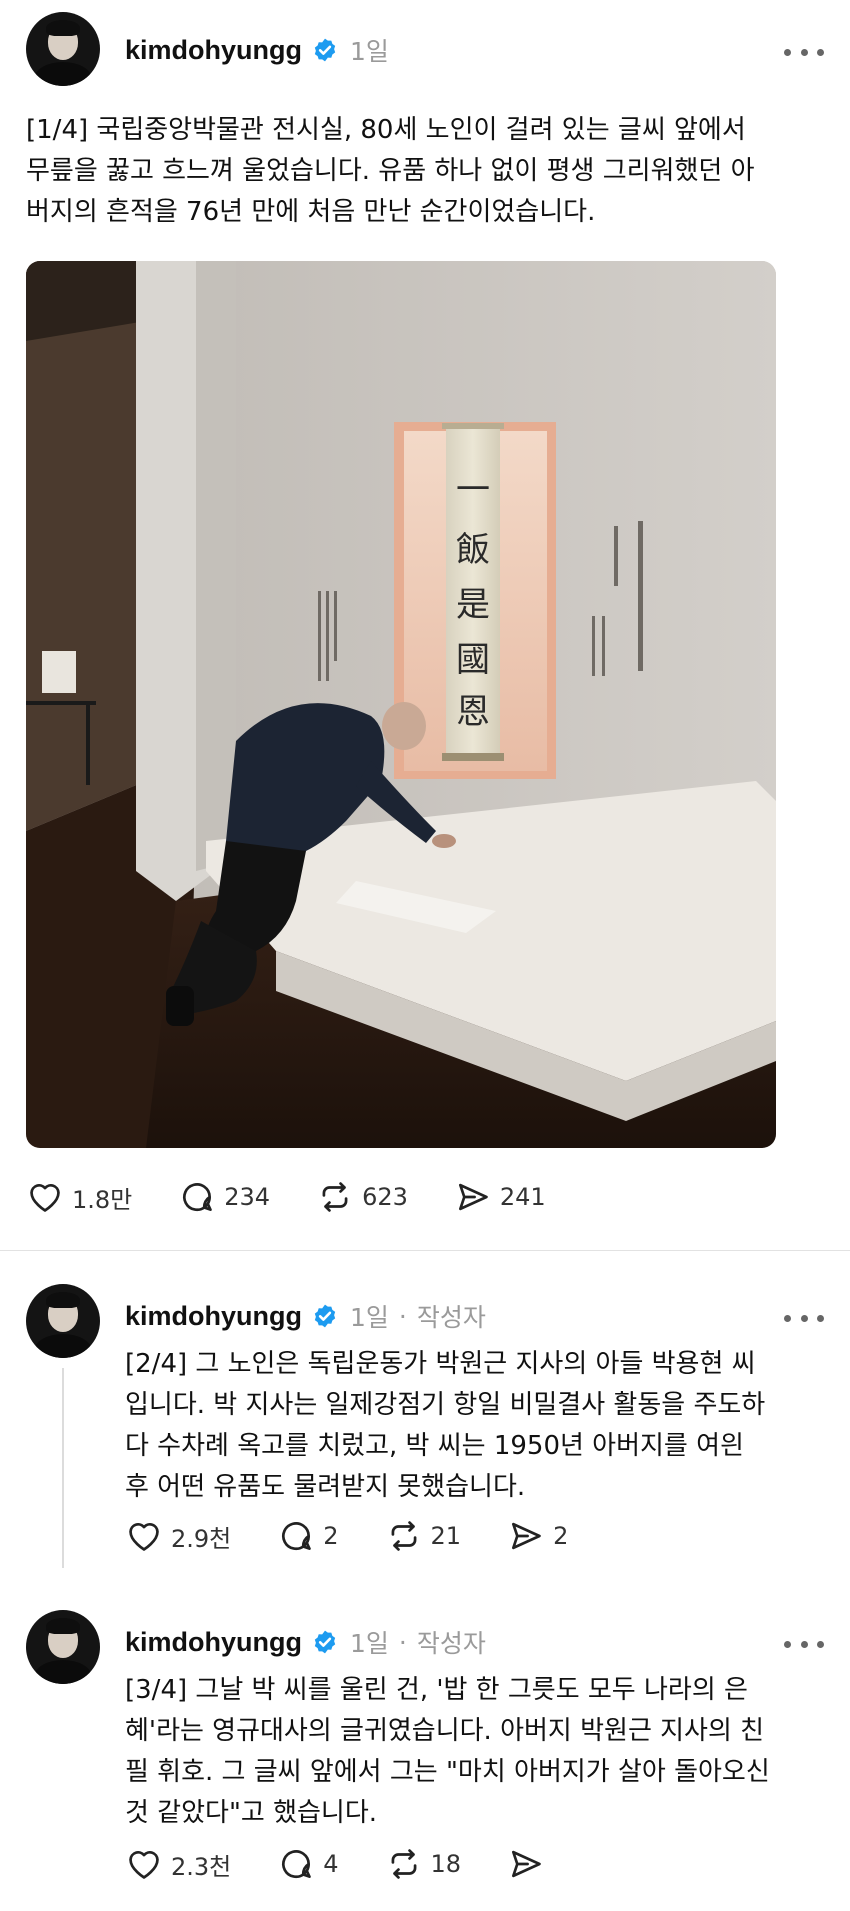 The image size is (850, 1911). Describe the element at coordinates (63, 1468) in the screenshot. I see `thread-line` at that location.